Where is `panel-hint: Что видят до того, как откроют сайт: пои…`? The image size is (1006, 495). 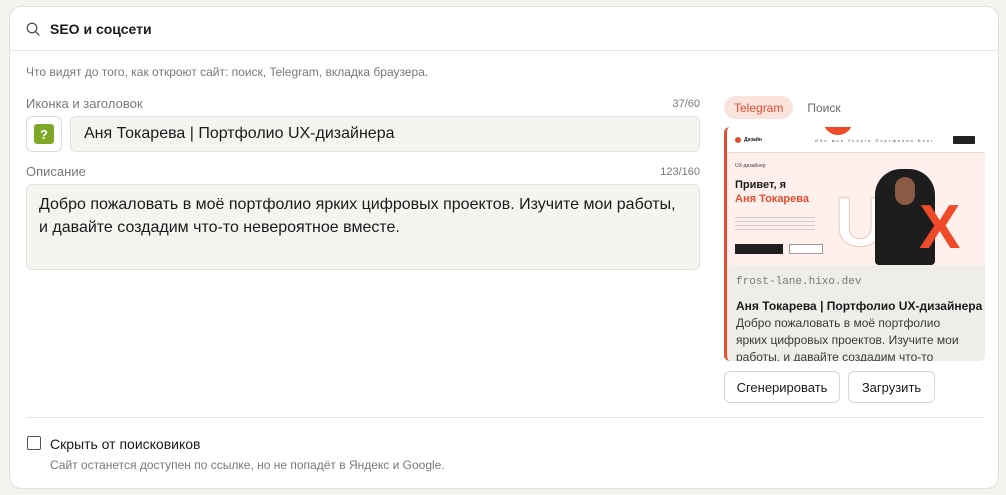 panel-hint: Что видят до того, как откроют сайт: пои… is located at coordinates (227, 72).